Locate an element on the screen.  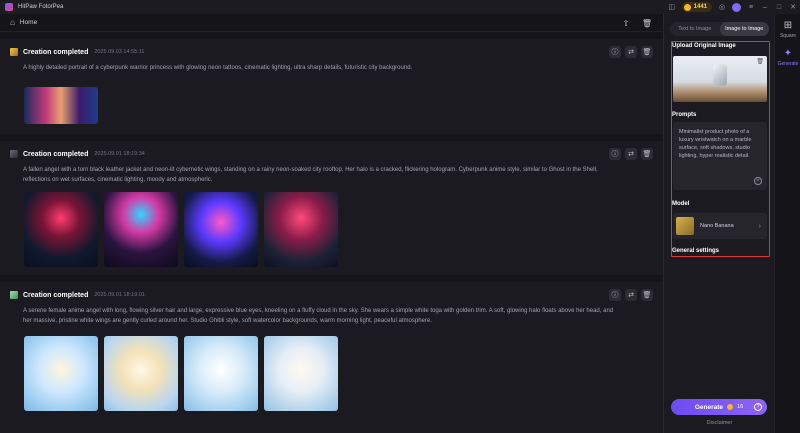
sparkle-icon: ✦ is located at coordinates (788, 53).